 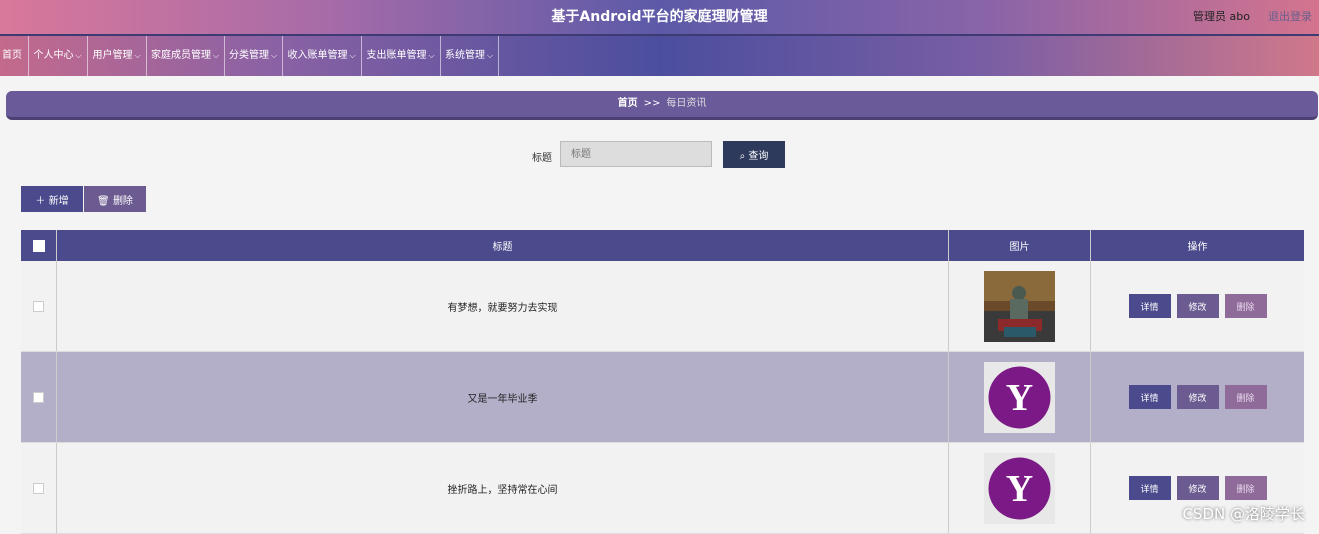 I want to click on breadcrumb-current: 每日资讯, so click(x=686, y=103).